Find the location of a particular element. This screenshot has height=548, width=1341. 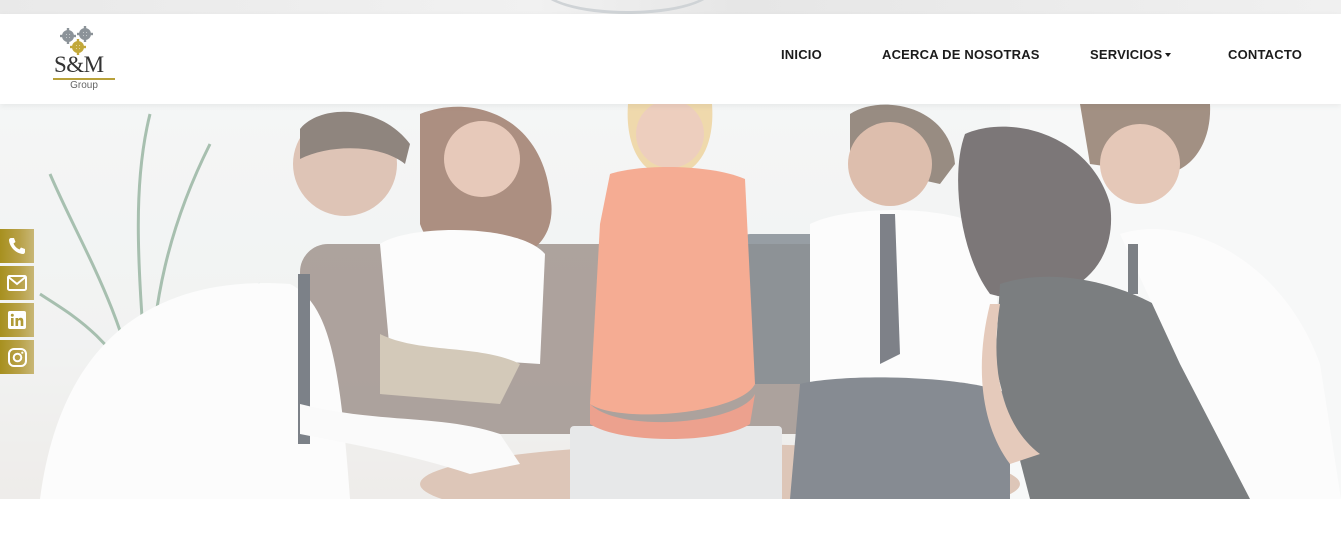

logo-subtitle: Group is located at coordinates (84, 85).